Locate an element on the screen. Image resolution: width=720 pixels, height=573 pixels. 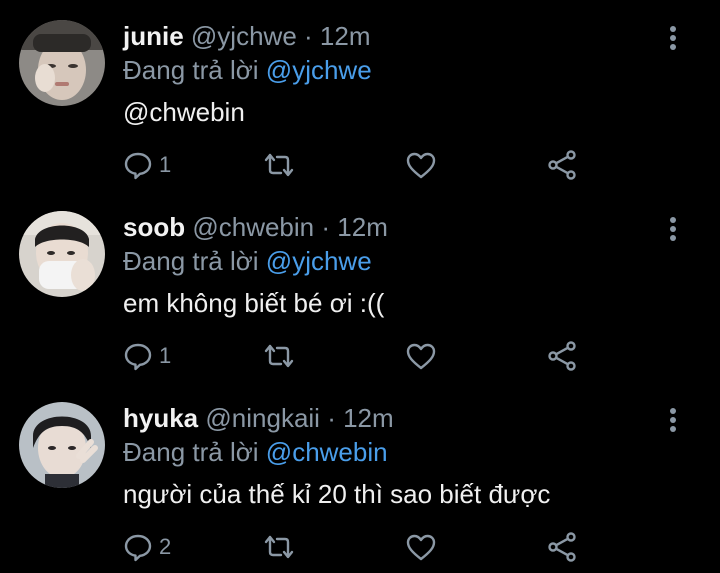
handle: @chwebin is located at coordinates (253, 227).